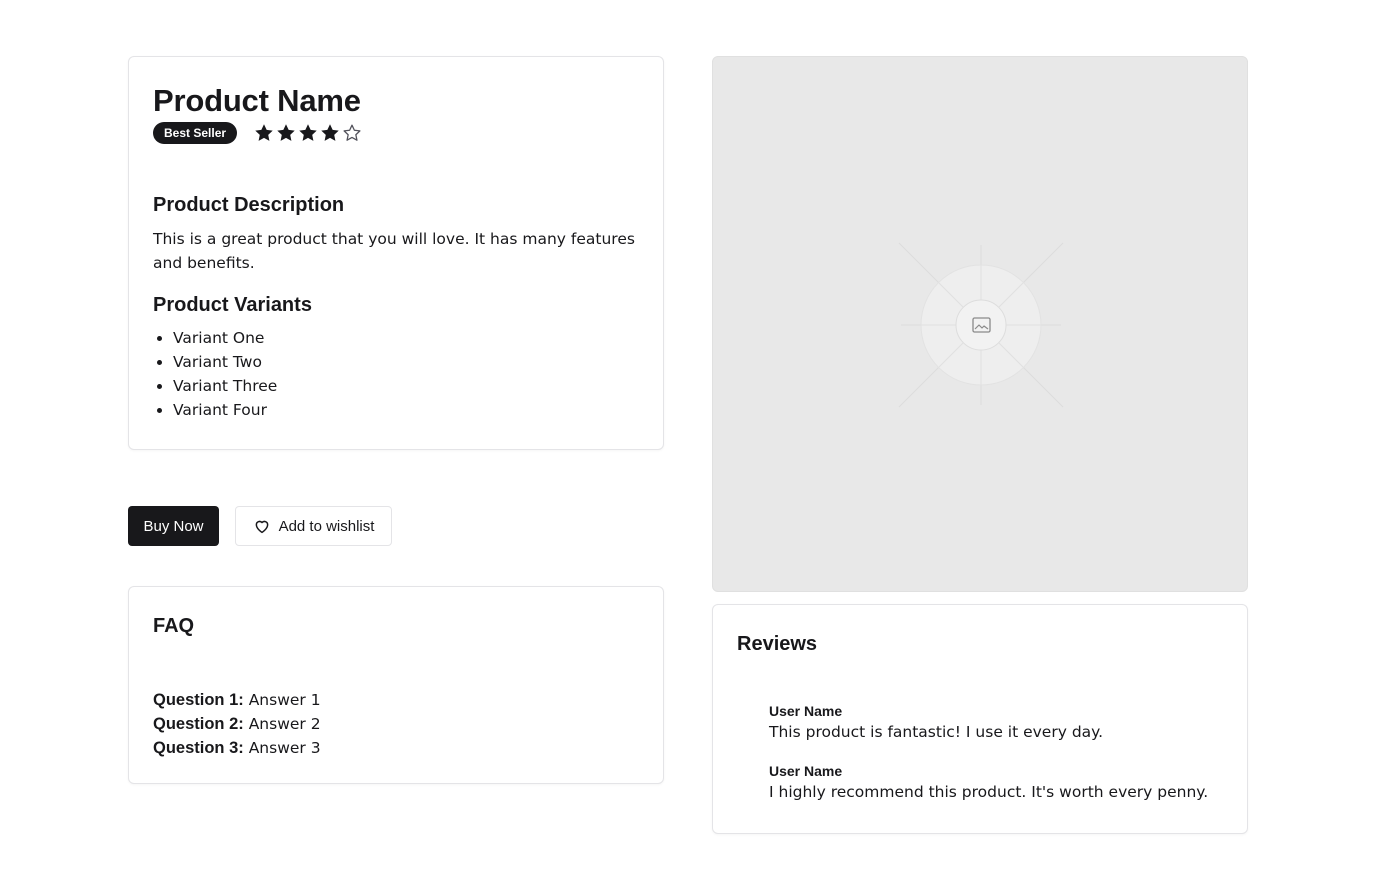  I want to click on faq-title: FAQ, so click(174, 626).